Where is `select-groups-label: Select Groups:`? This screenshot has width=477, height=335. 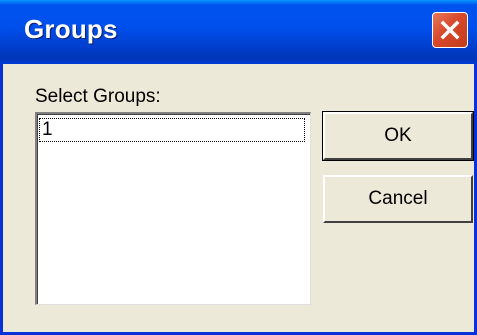 select-groups-label: Select Groups: is located at coordinates (98, 96).